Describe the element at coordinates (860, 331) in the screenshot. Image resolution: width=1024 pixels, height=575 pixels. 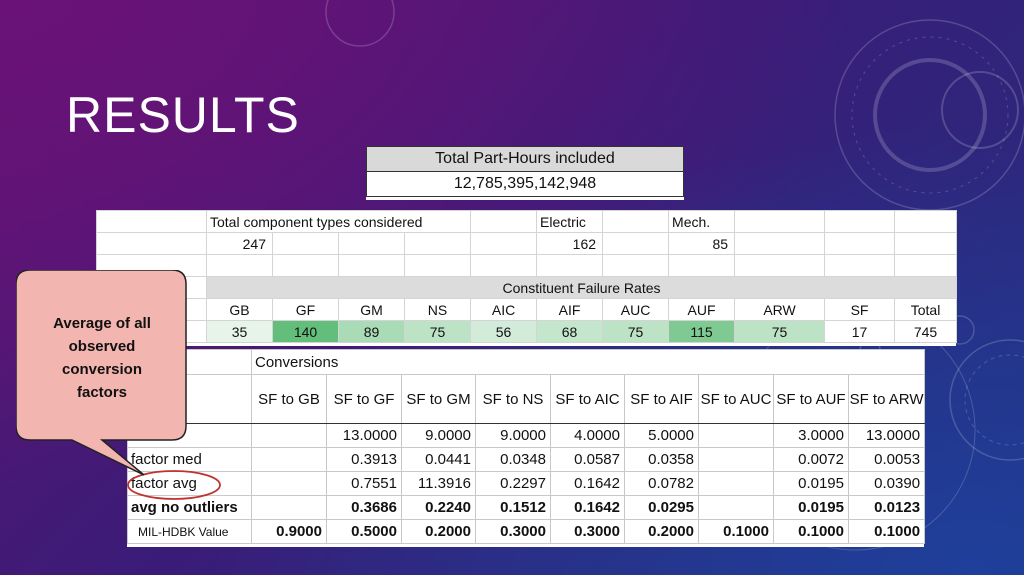
I see `failure-rate-value: 17` at that location.